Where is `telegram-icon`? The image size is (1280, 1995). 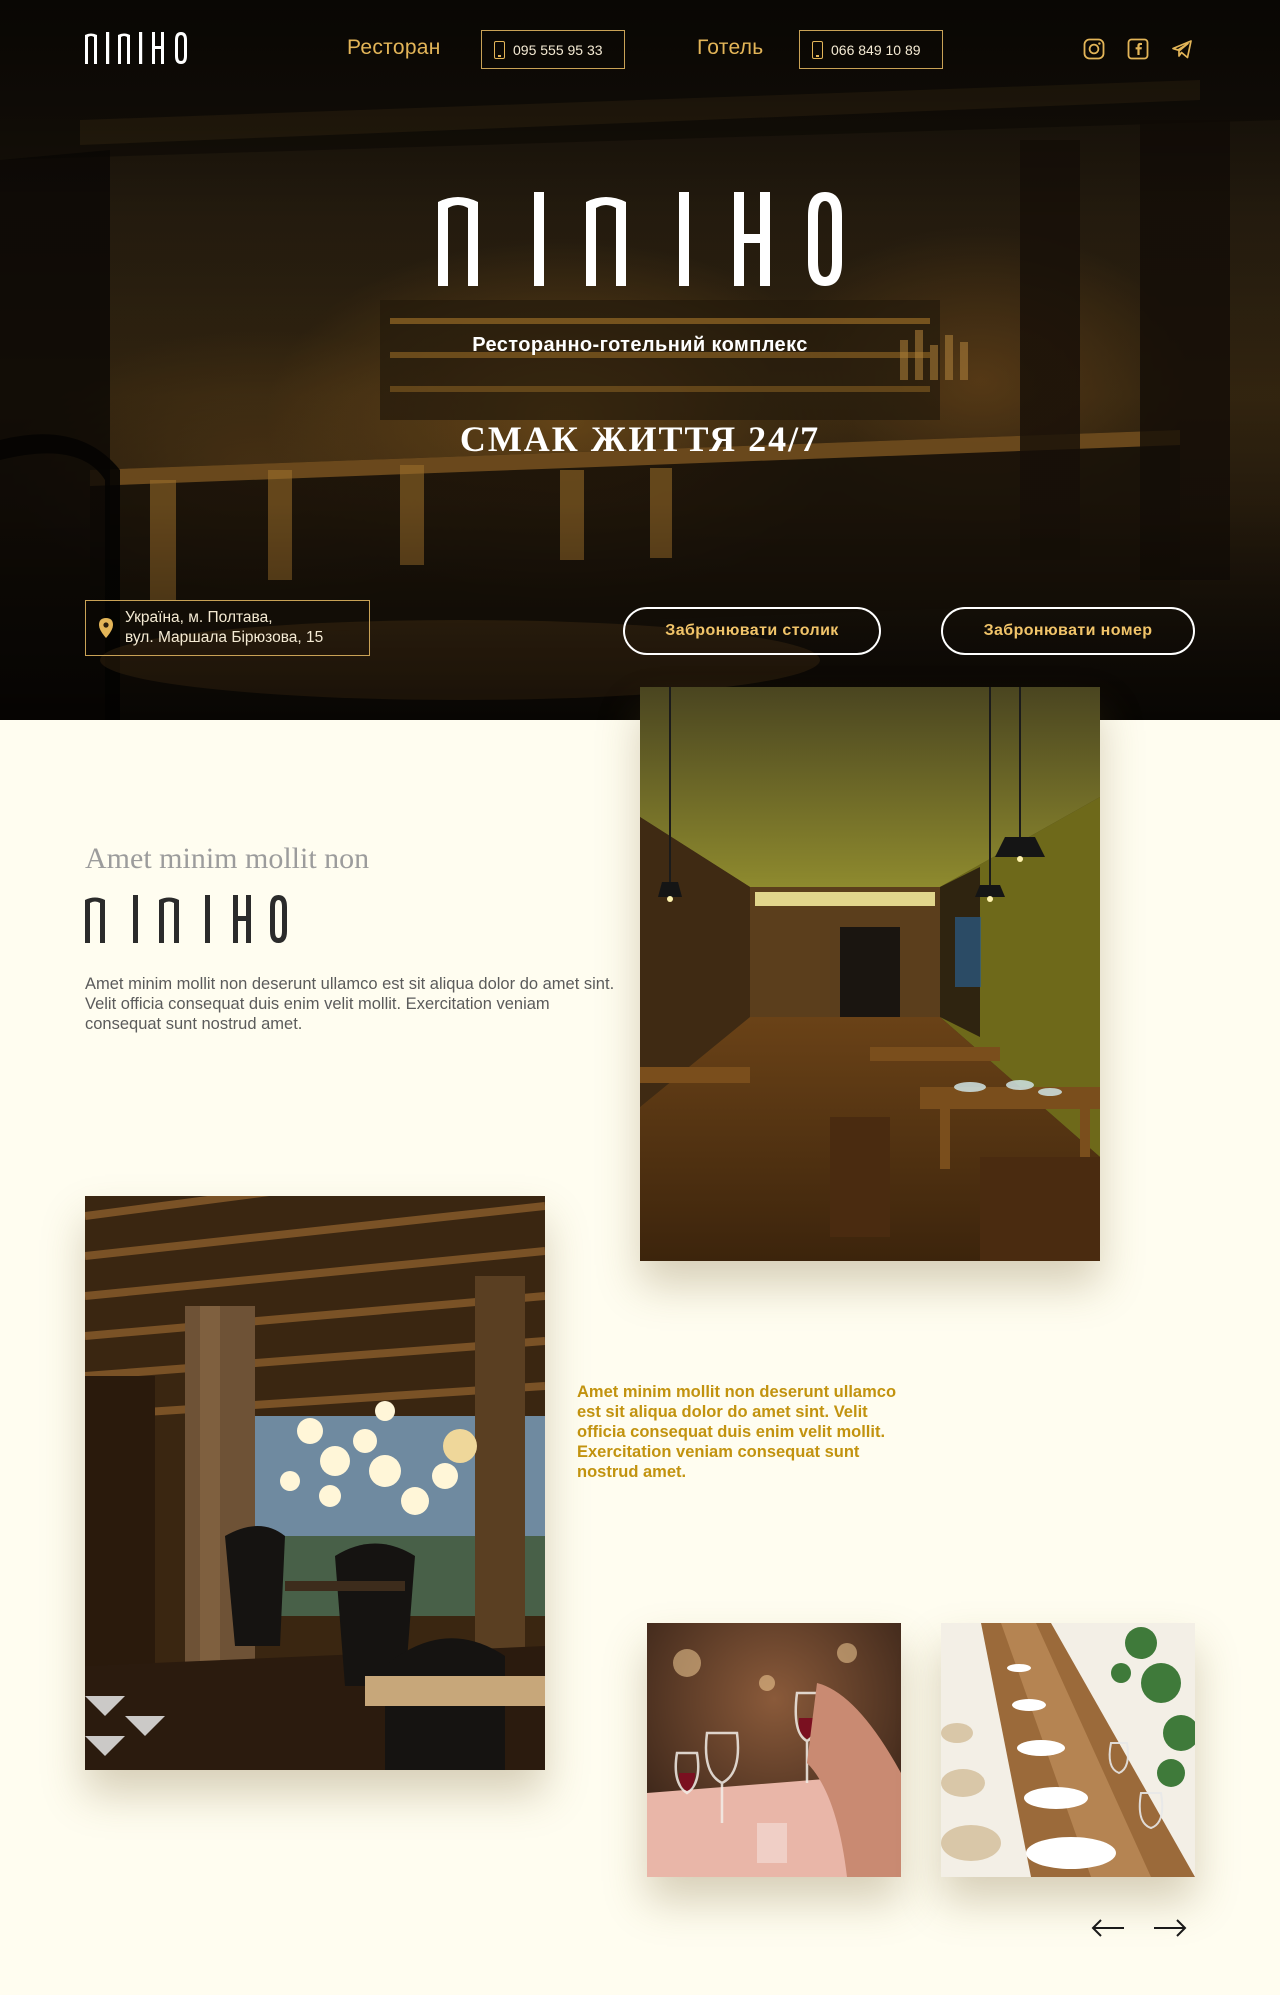 telegram-icon is located at coordinates (1182, 49).